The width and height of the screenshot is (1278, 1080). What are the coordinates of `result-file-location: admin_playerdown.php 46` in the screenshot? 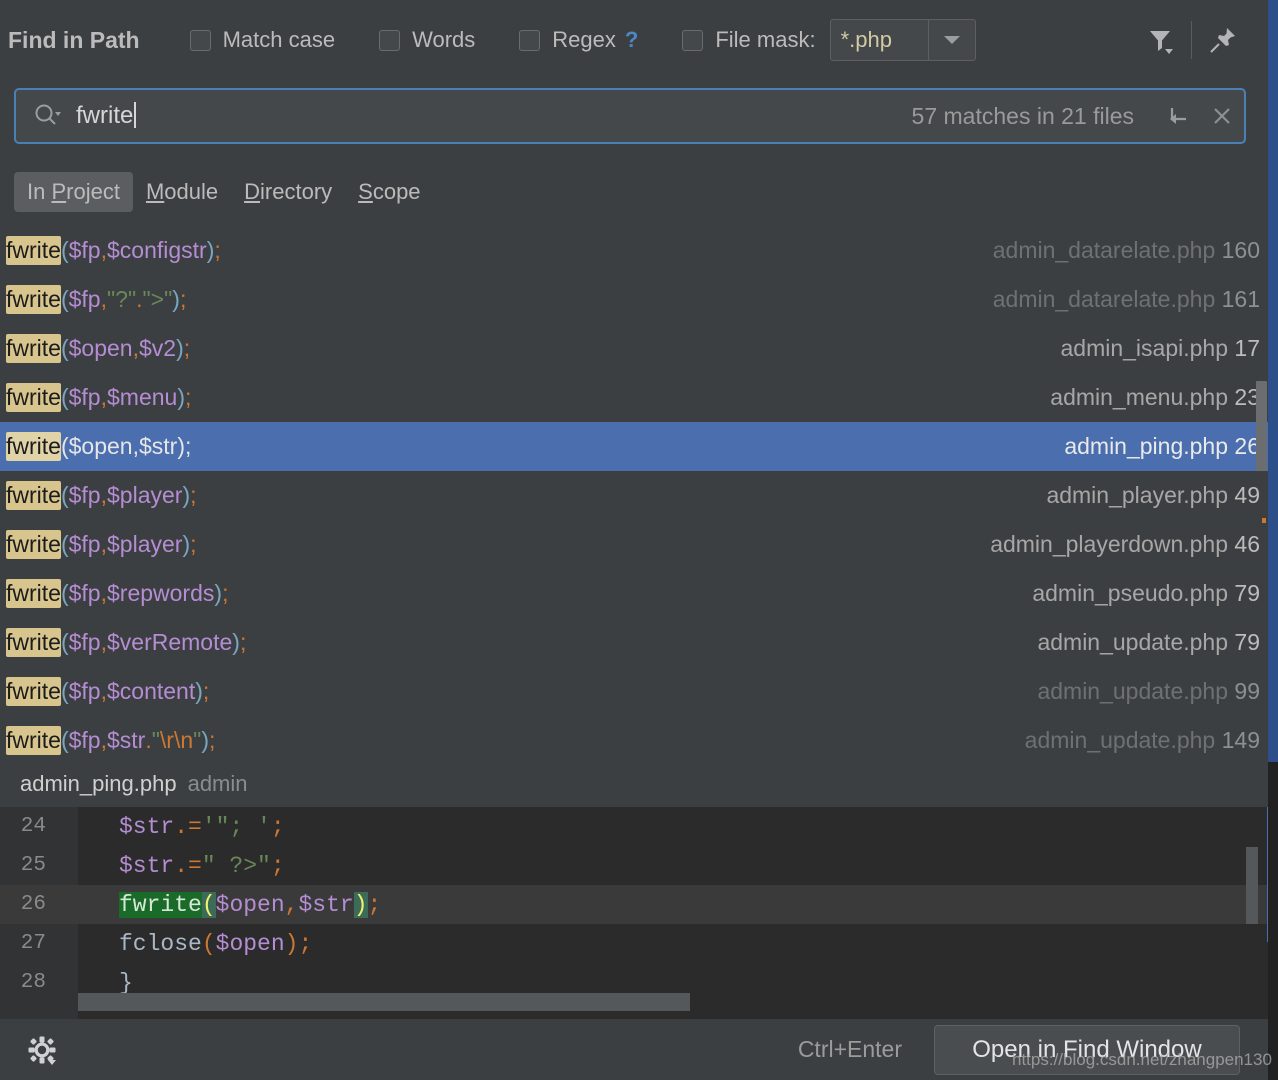 It's located at (1125, 544).